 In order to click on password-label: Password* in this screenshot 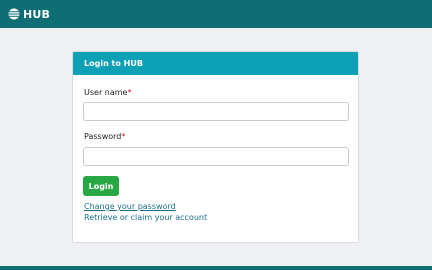, I will do `click(104, 136)`.